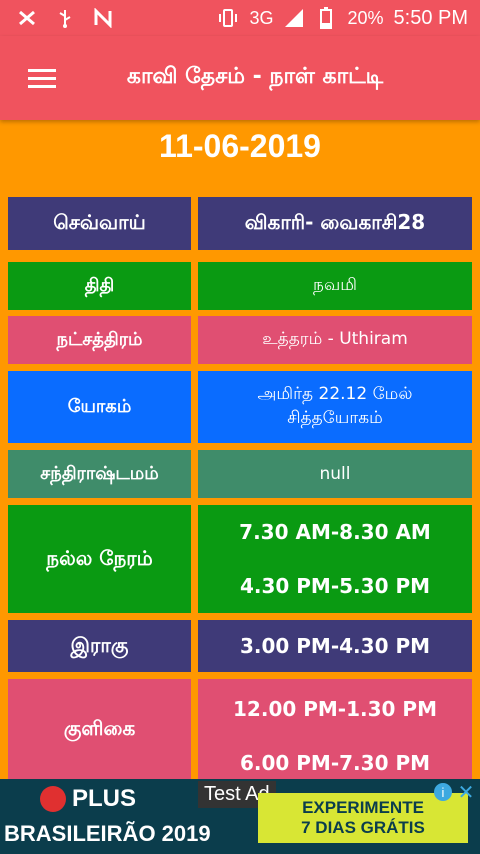  Describe the element at coordinates (335, 407) in the screenshot. I see `yogam-value: அமிர்த 22.12 மேல் சித்தயோகம்` at that location.